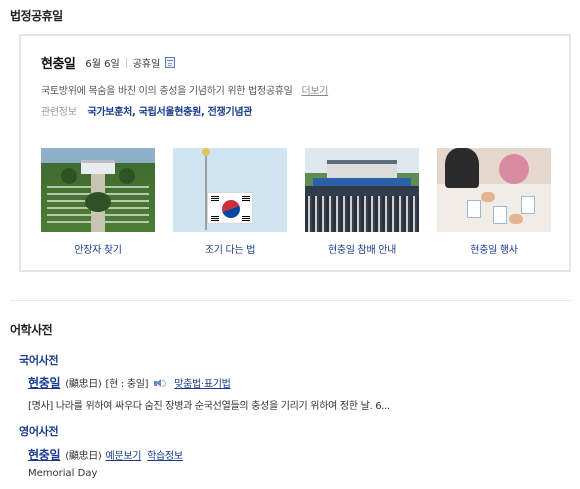  I want to click on calendar-icon, so click(170, 62).